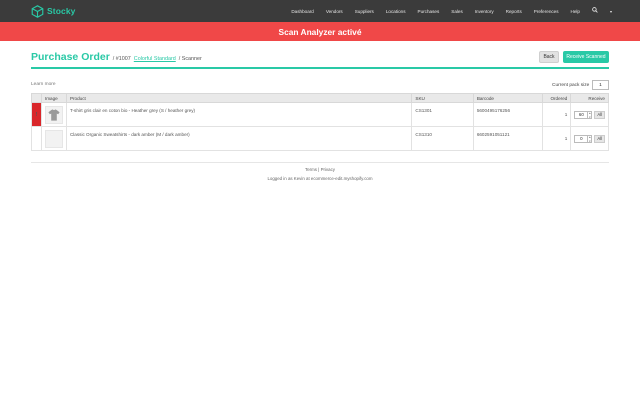 The width and height of the screenshot is (640, 400). Describe the element at coordinates (514, 11) in the screenshot. I see `nav-reports: Reports` at that location.